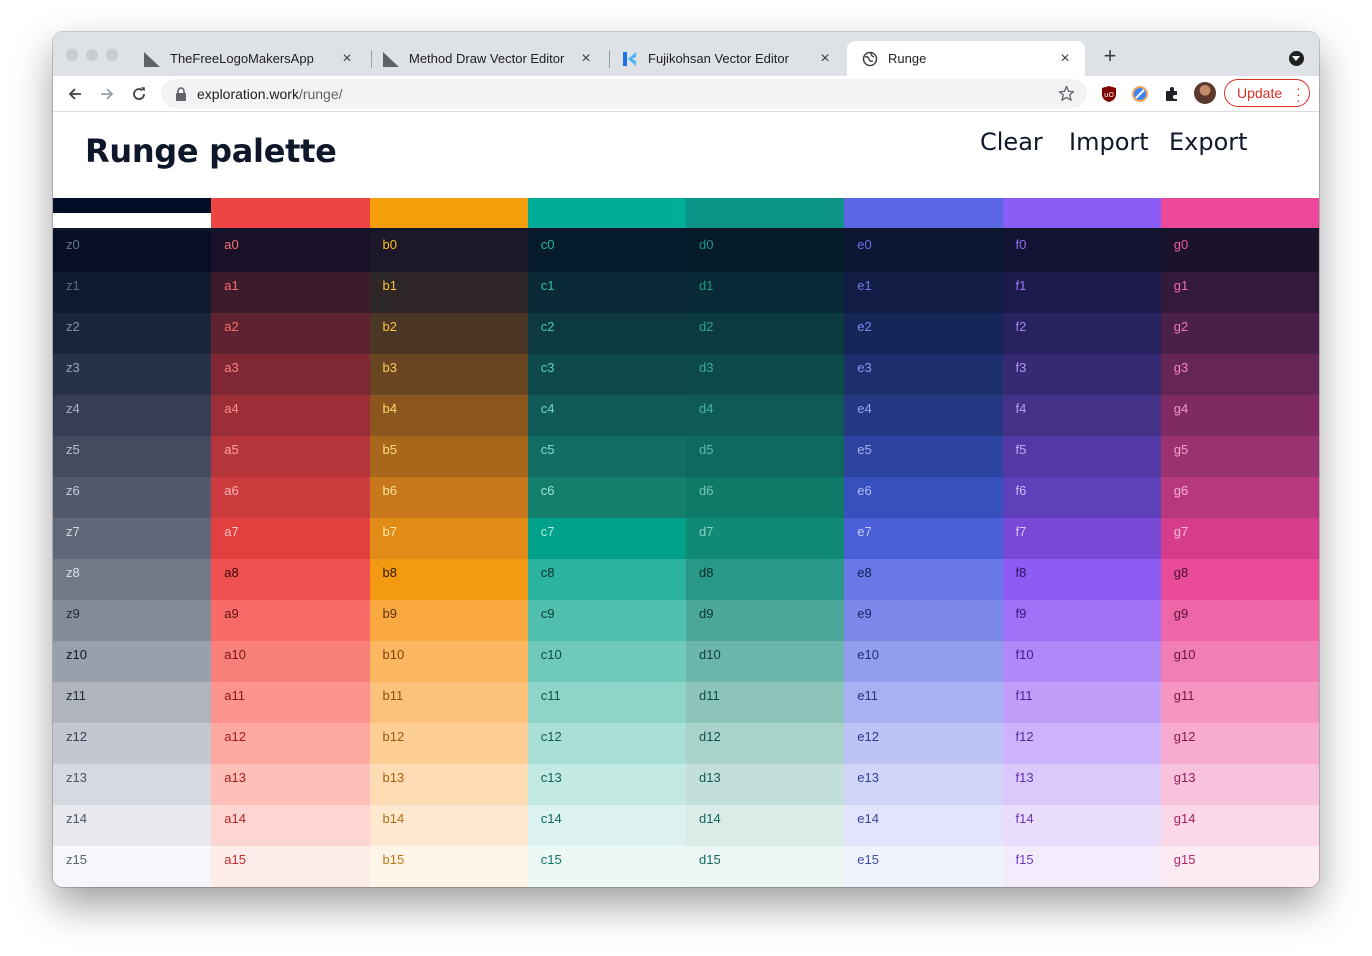  I want to click on minimize-window-dot, so click(92, 55).